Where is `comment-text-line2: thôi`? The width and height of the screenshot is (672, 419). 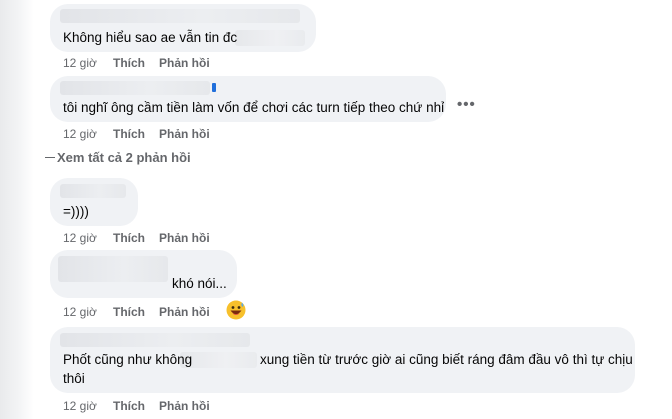
comment-text-line2: thôi is located at coordinates (74, 378).